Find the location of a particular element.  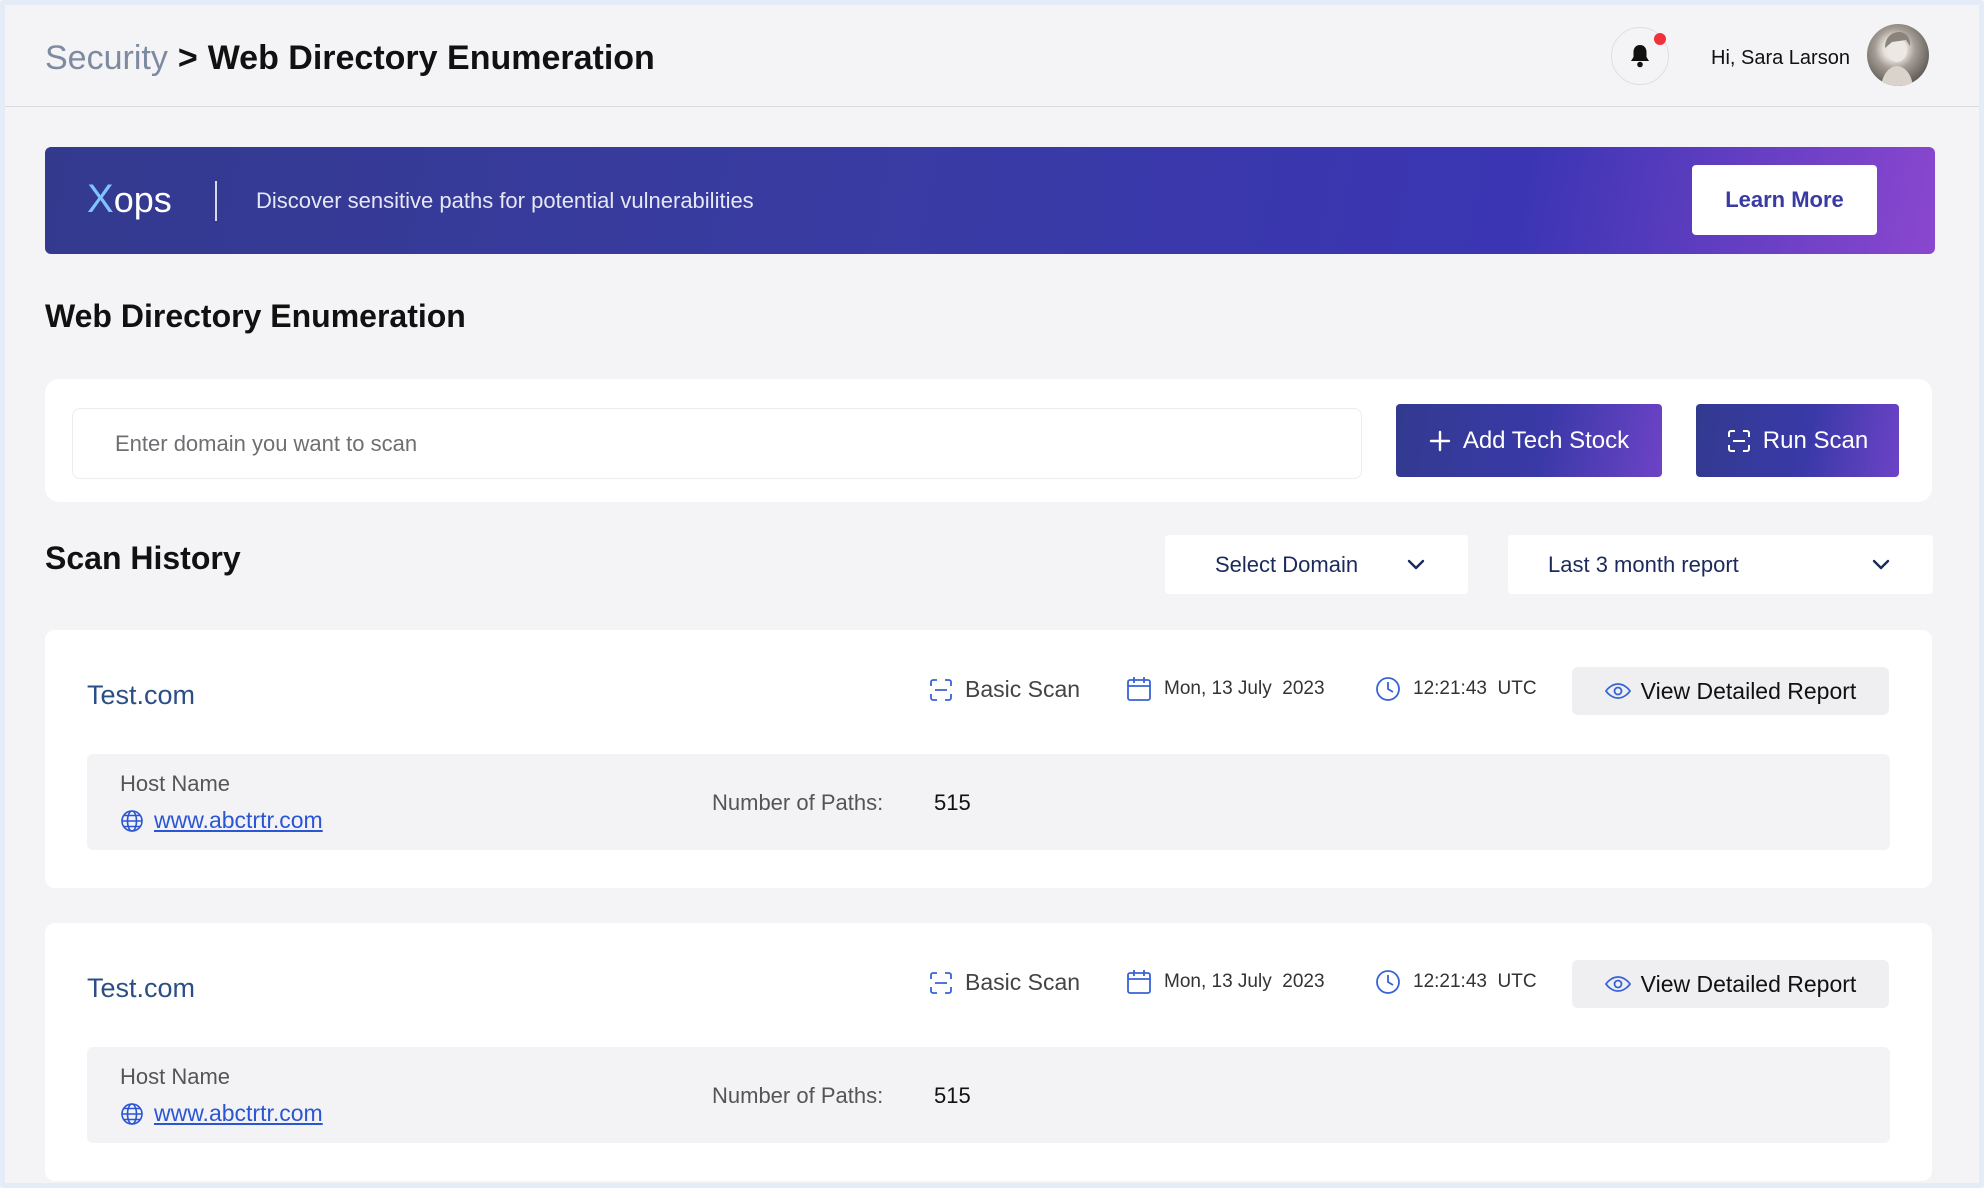

bell-icon is located at coordinates (1640, 56).